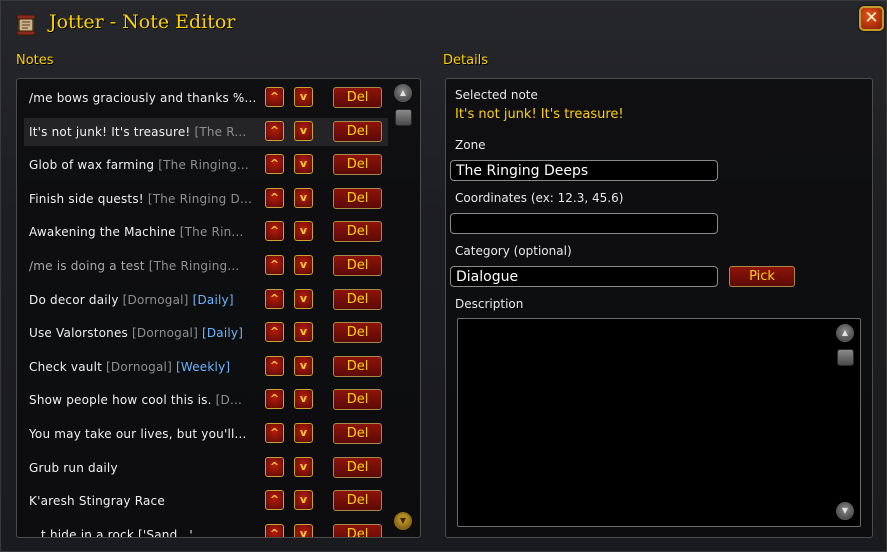 The image size is (887, 552). What do you see at coordinates (73, 467) in the screenshot?
I see `note-title: Grub run daily` at bounding box center [73, 467].